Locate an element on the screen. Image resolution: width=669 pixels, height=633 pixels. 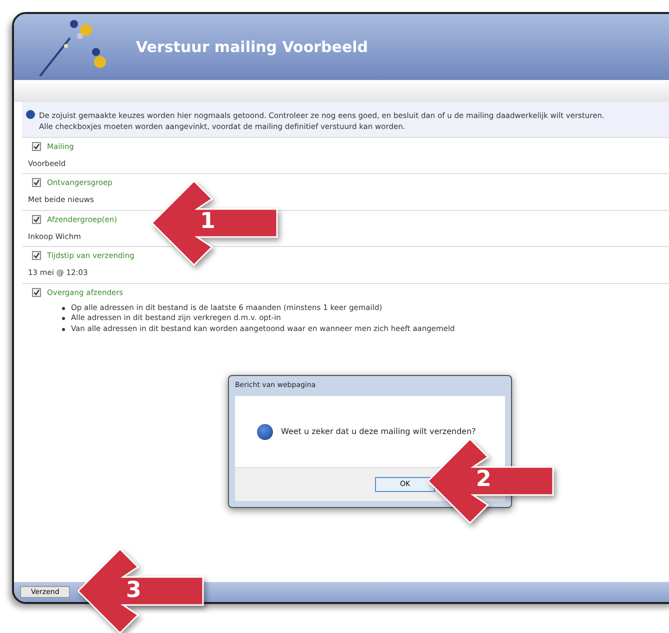
callout-number: 2 is located at coordinates (484, 480).